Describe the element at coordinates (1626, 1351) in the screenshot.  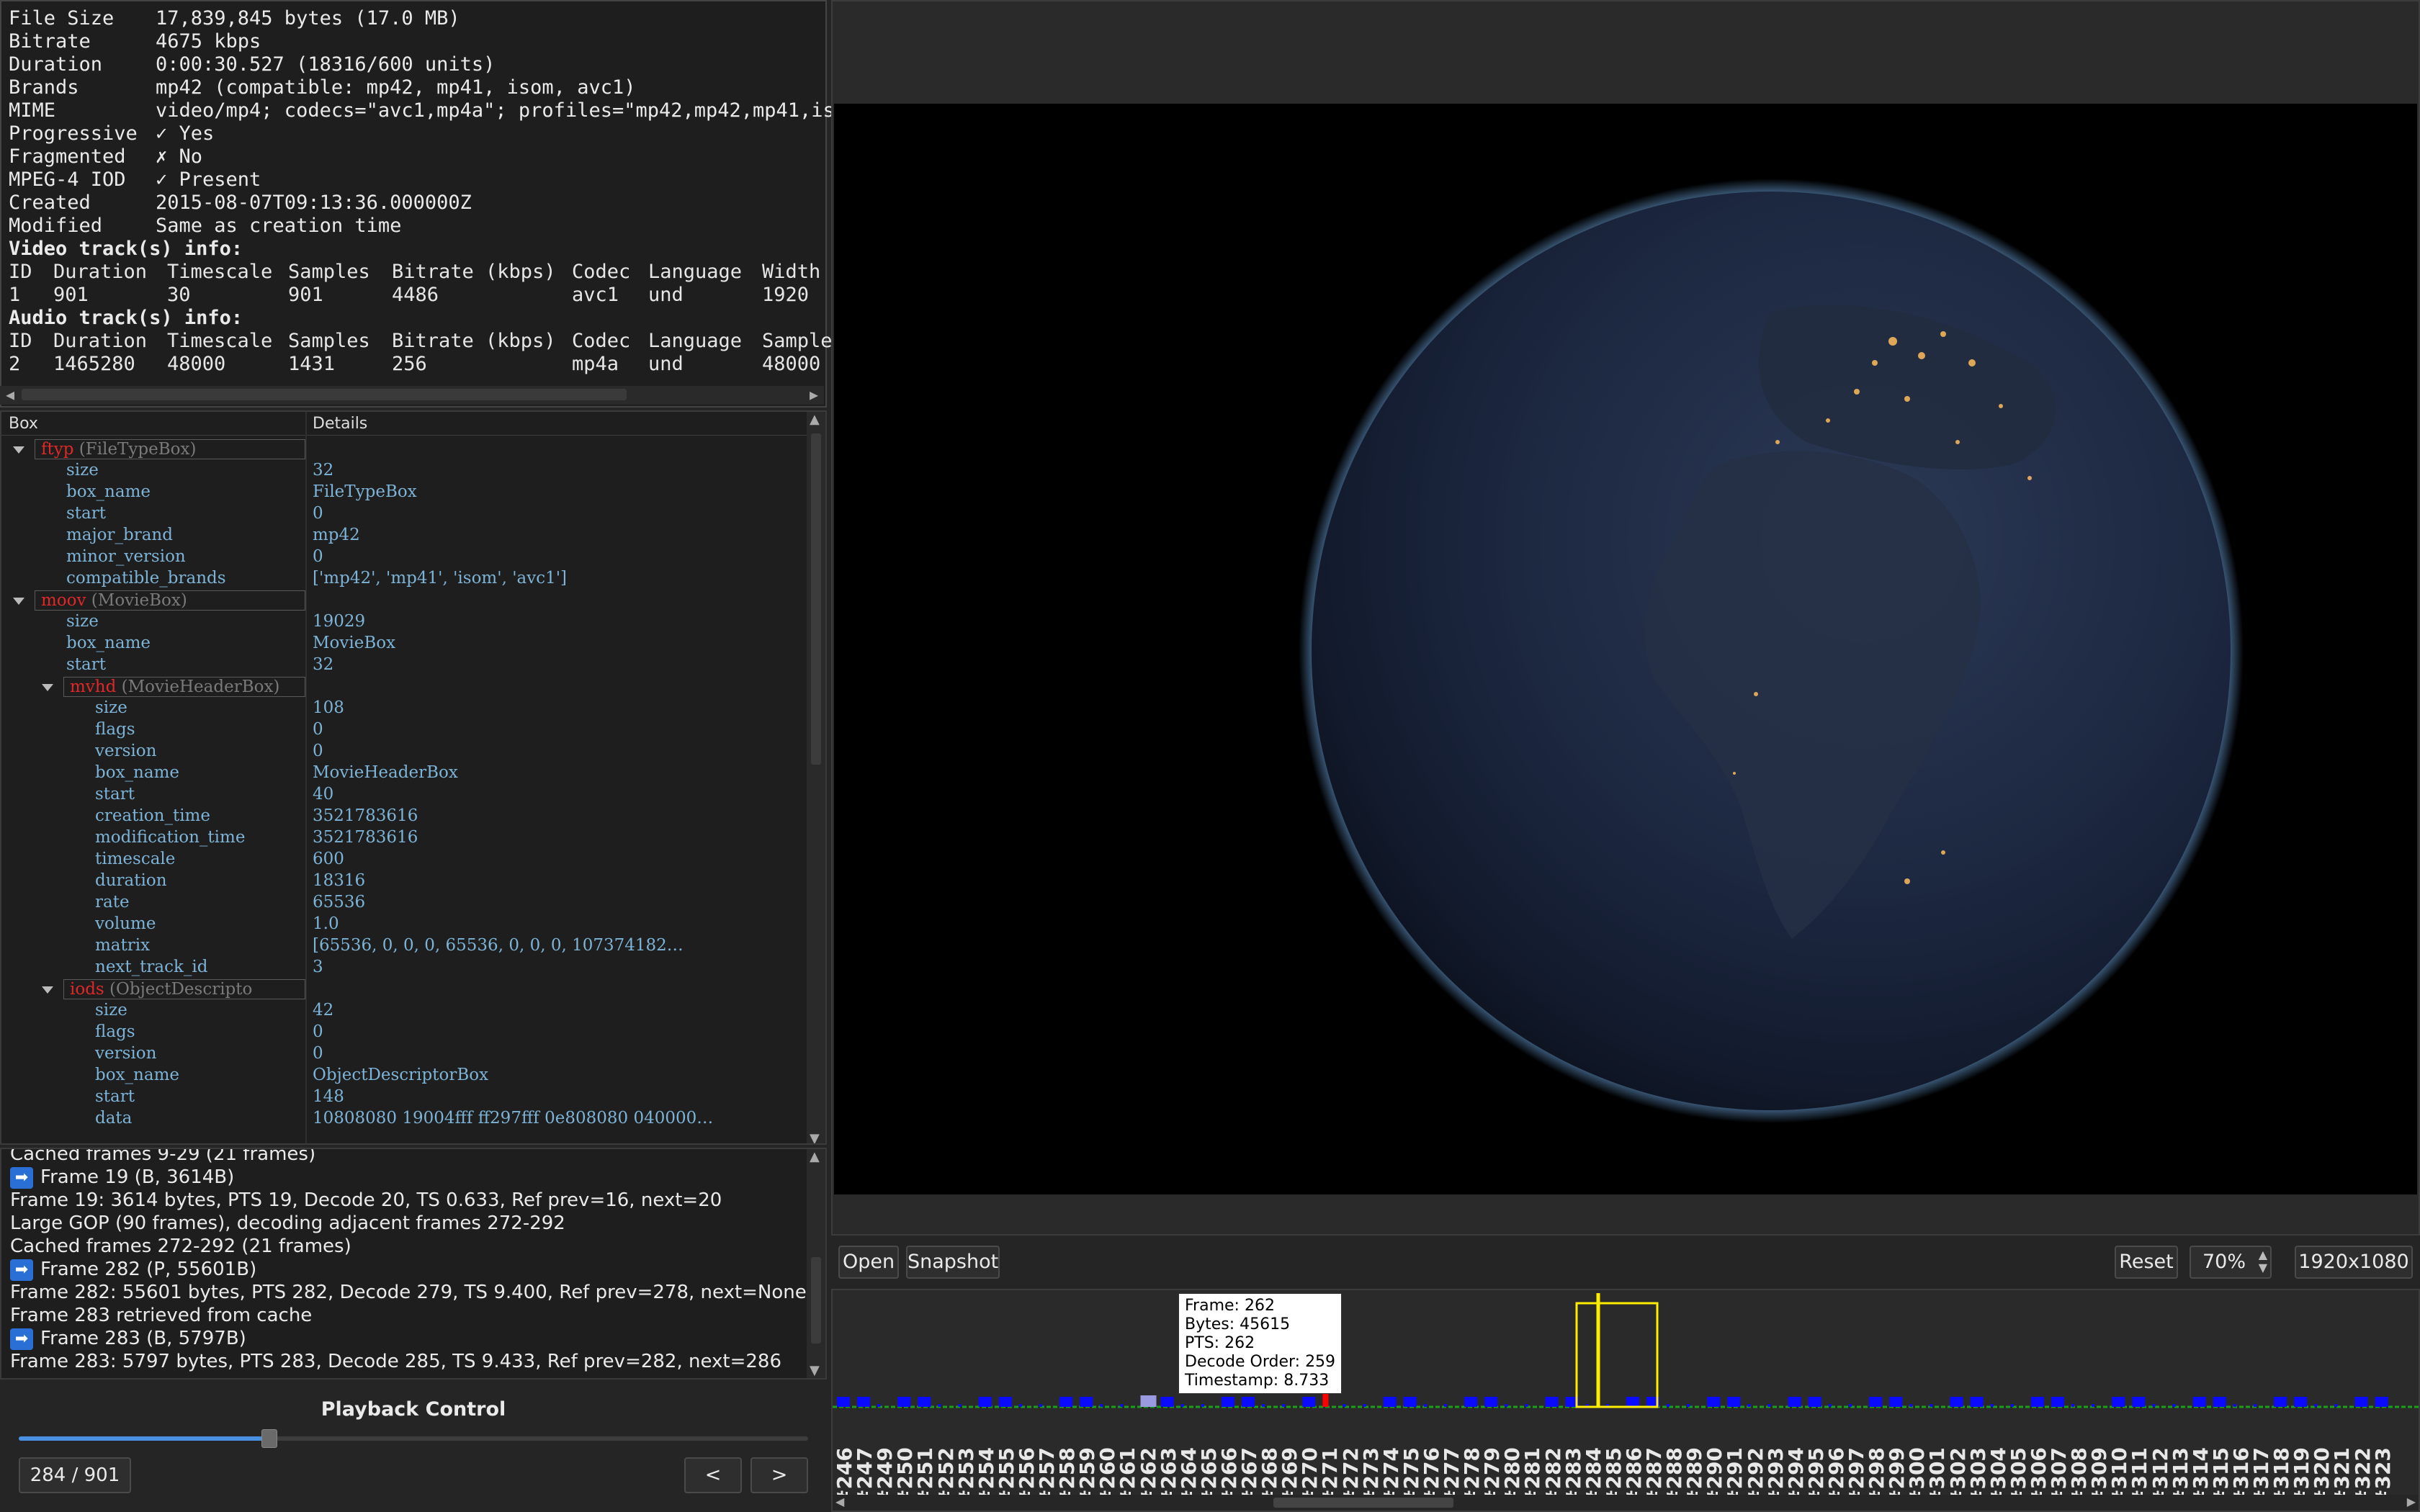
I see `frame-size-bars` at that location.